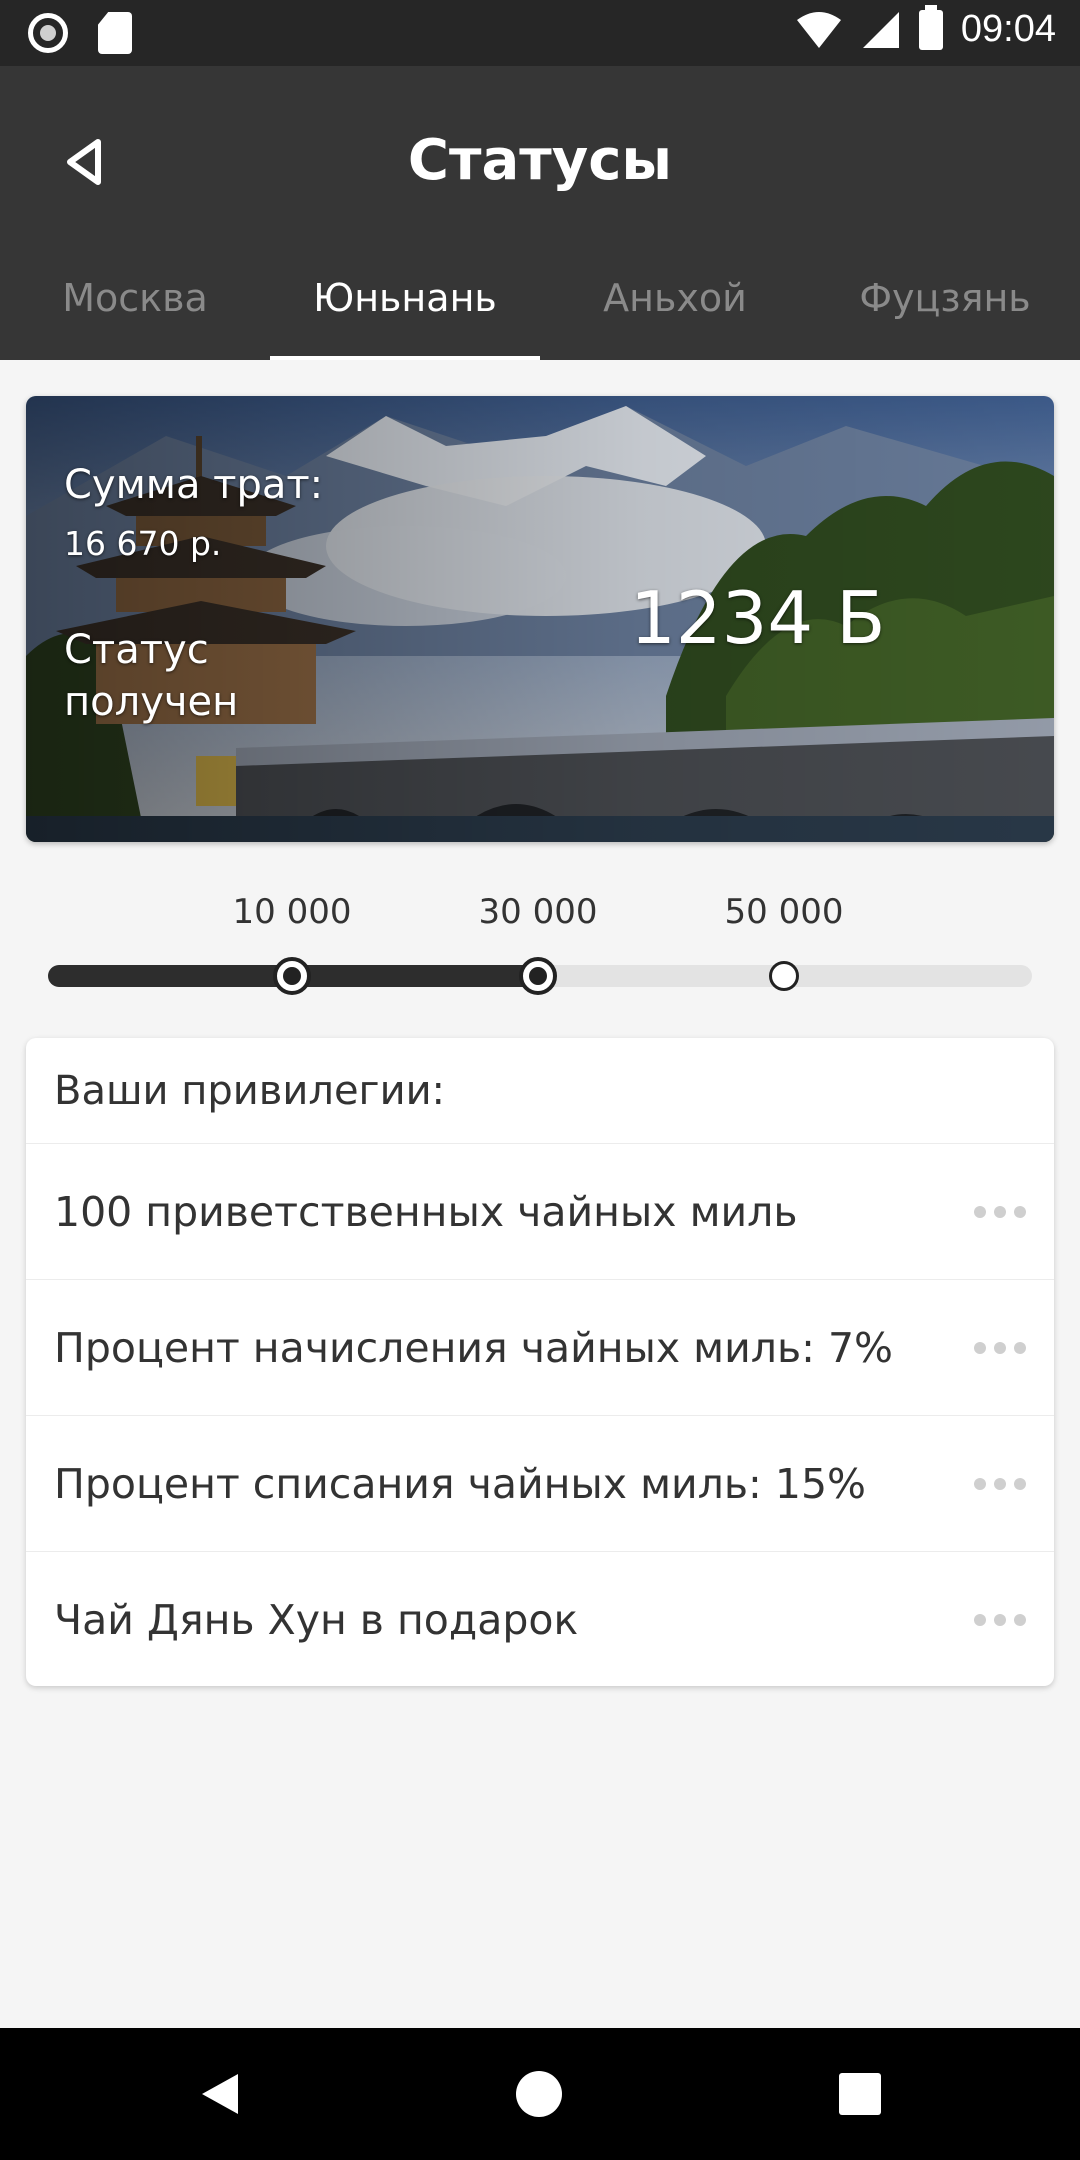 The image size is (1080, 2160). What do you see at coordinates (540, 213) in the screenshot?
I see `app-bar: Статусы Москва Юньнань Аньхой Фуцзянь` at bounding box center [540, 213].